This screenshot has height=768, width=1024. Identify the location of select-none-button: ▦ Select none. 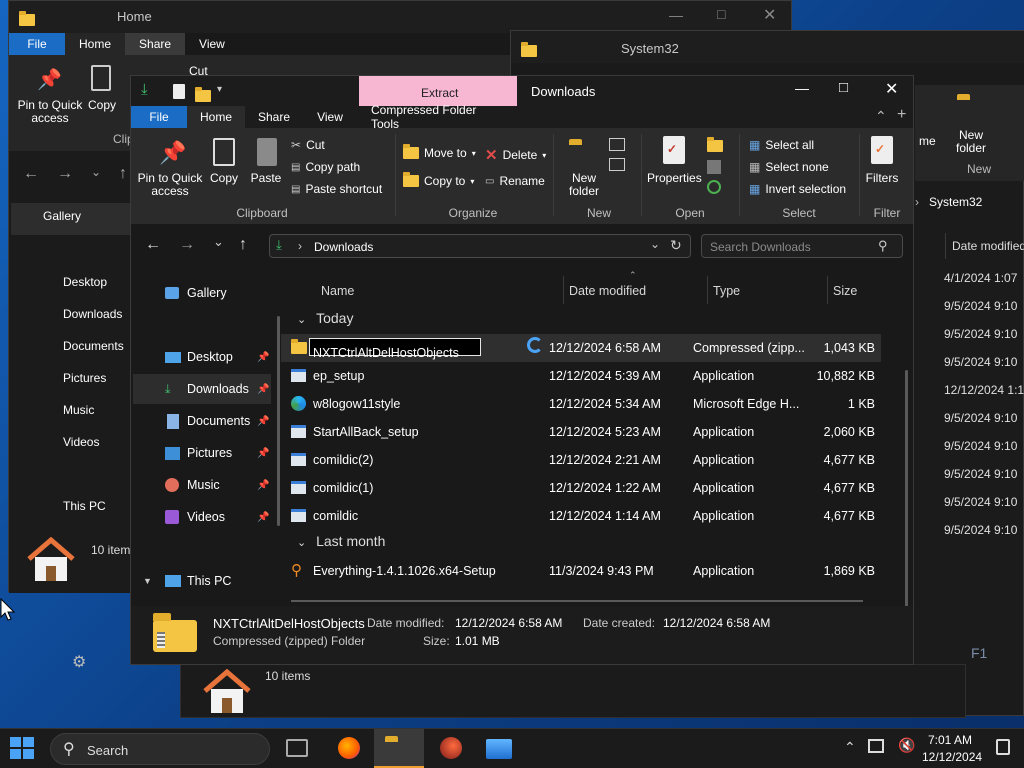
(789, 167).